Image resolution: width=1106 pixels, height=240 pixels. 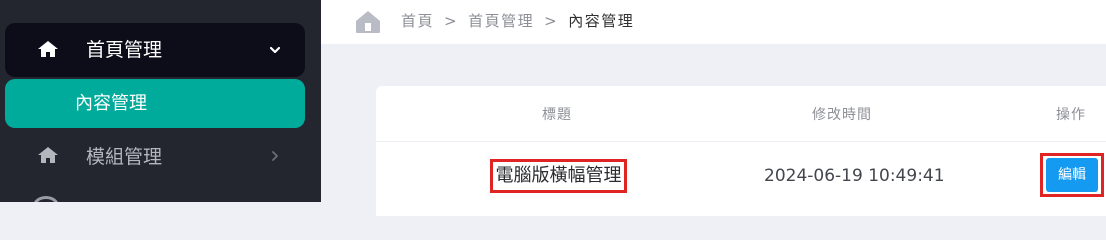 I want to click on sidebar-item-label: 內容管理, so click(x=111, y=103).